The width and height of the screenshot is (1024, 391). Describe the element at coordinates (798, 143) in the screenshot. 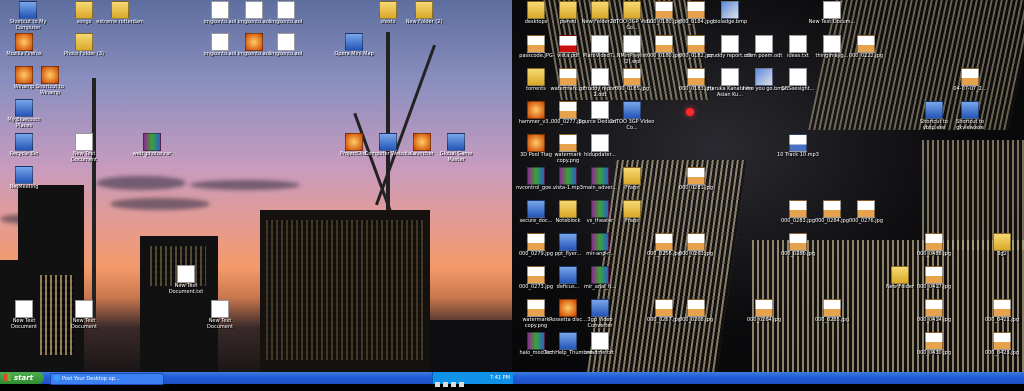

I see `mp3-icon` at that location.